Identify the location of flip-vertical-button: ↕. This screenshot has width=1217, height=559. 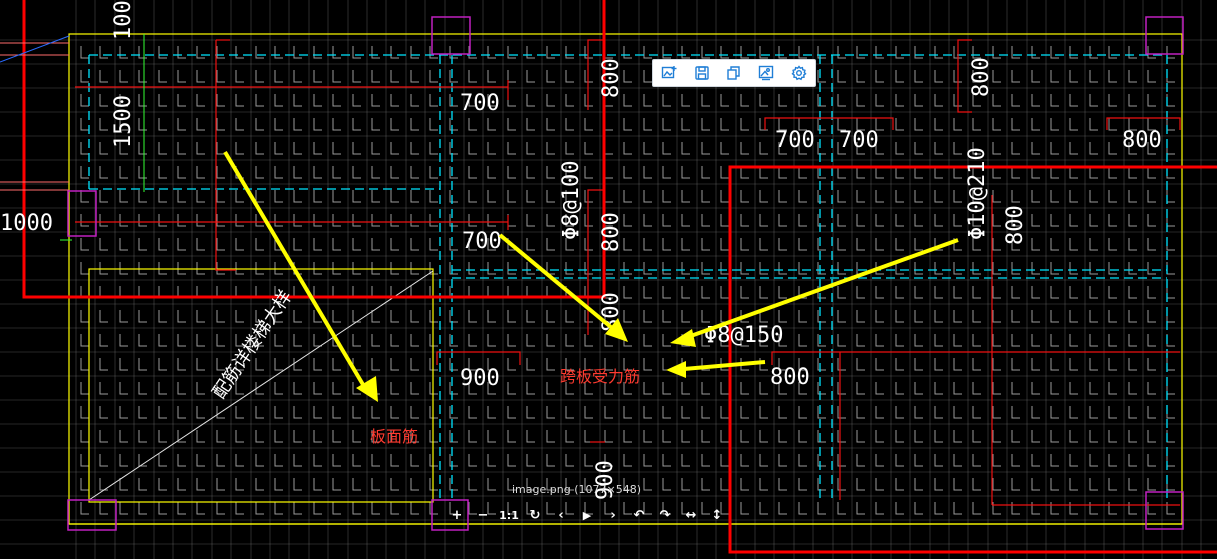
(717, 515).